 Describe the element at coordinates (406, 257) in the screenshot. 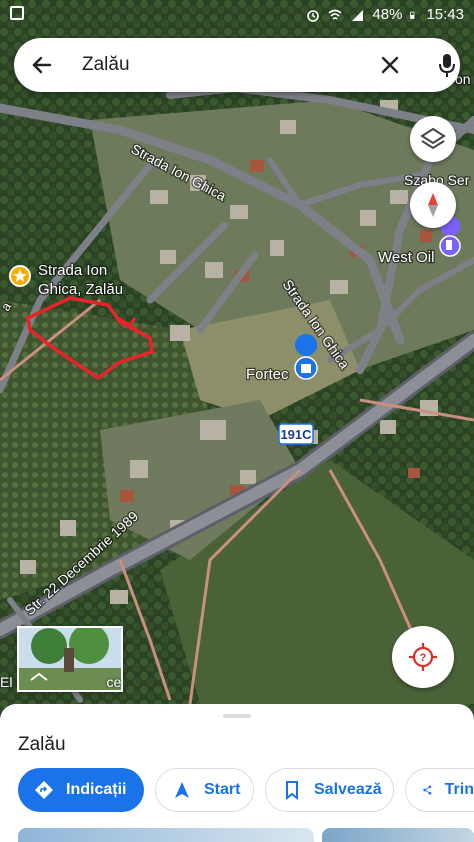

I see `place-label: West Oil` at that location.